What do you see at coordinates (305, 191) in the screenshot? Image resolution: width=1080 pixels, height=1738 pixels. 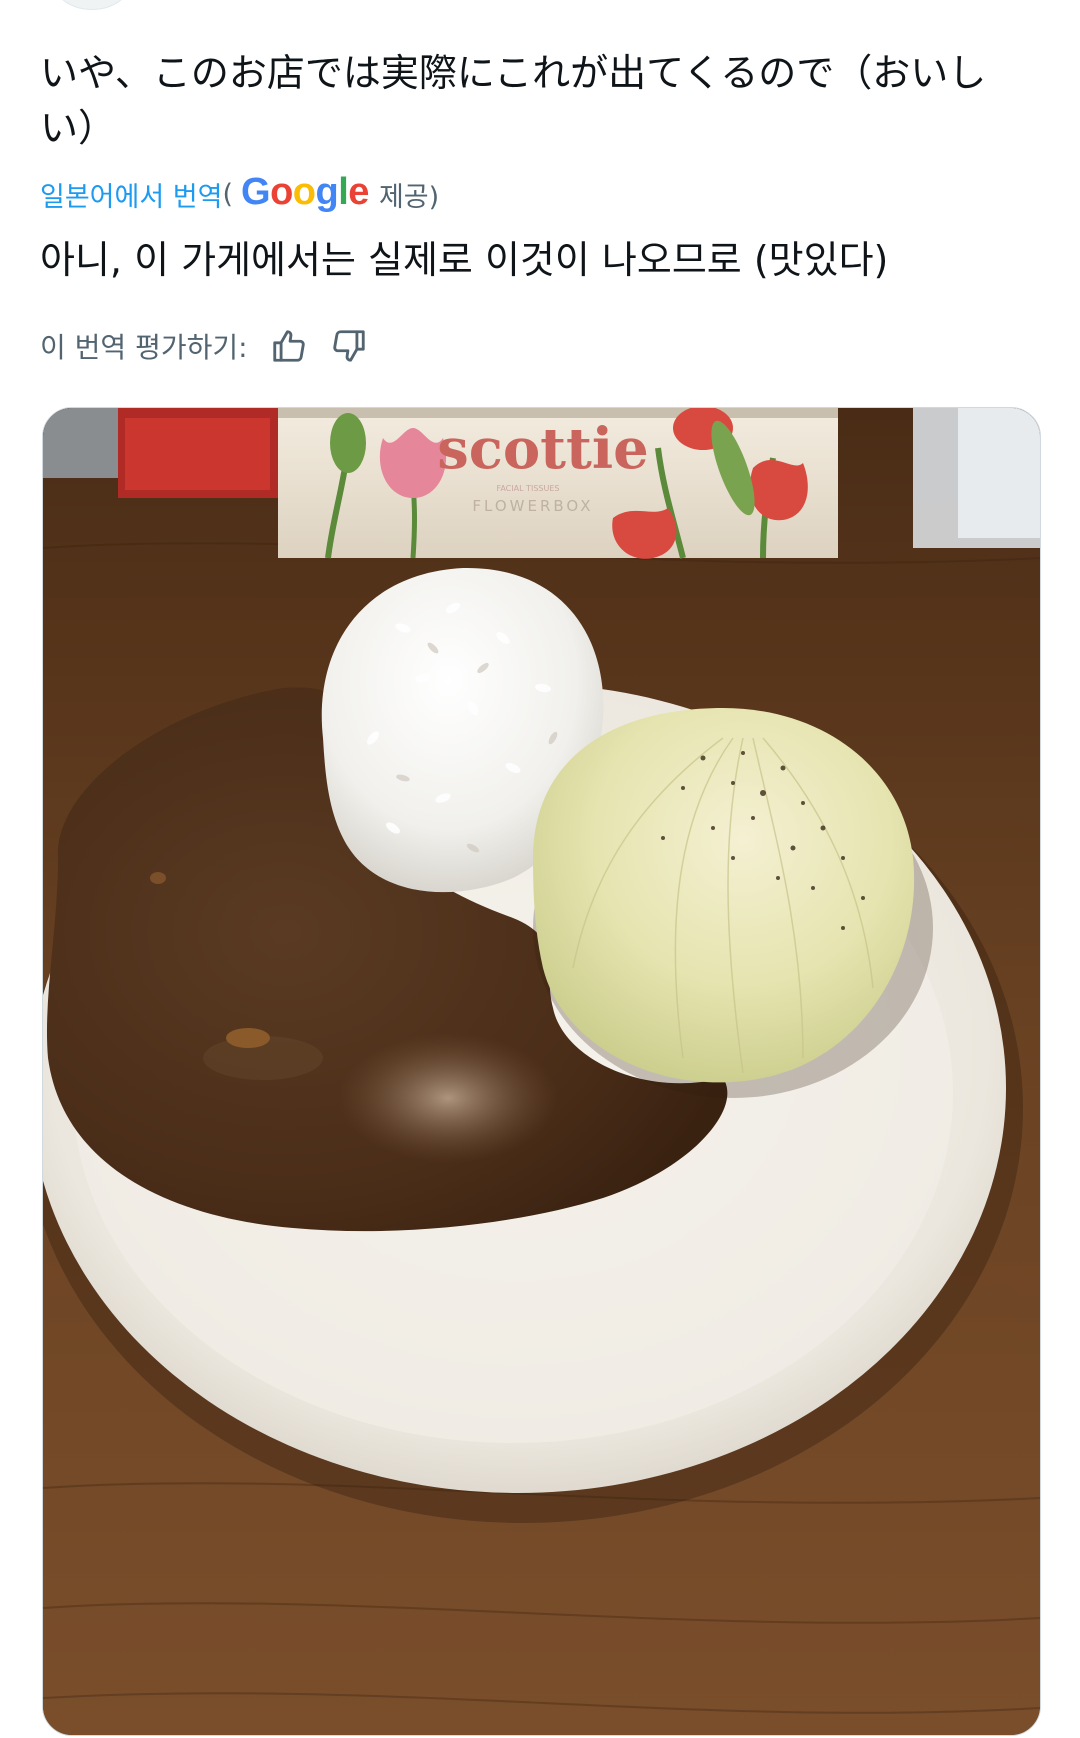 I see `google-logo: Google` at bounding box center [305, 191].